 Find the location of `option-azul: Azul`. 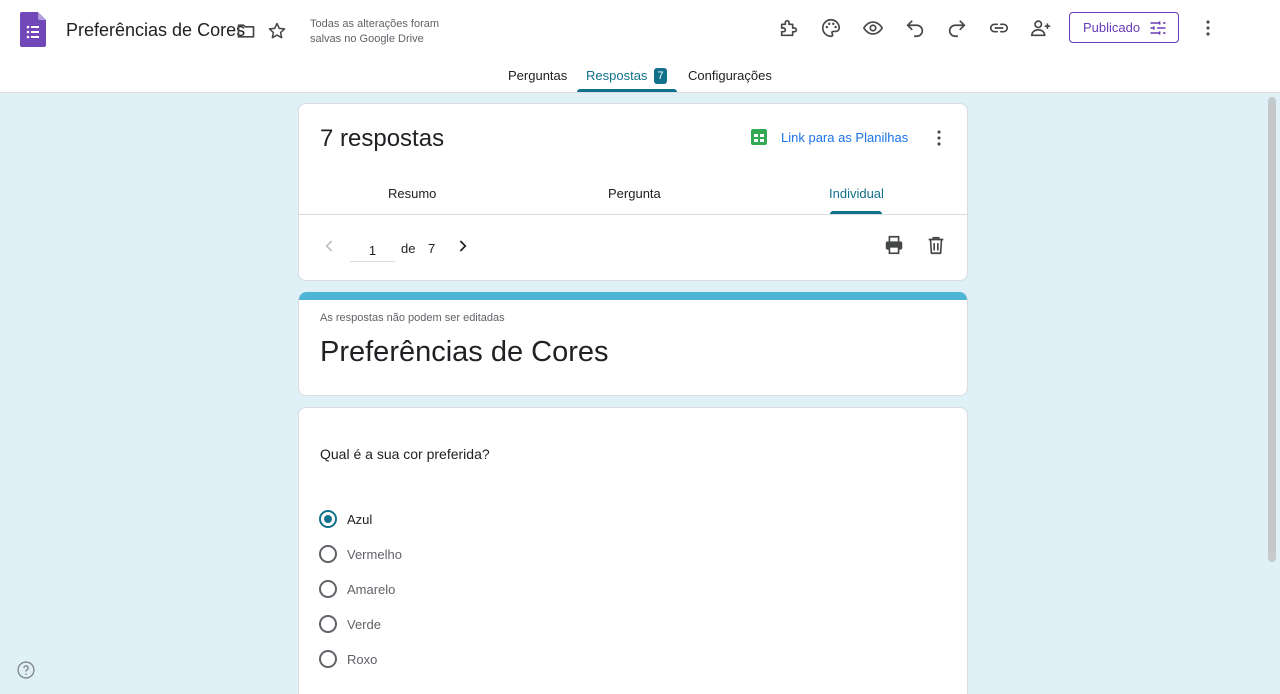

option-azul: Azul is located at coordinates (345, 519).